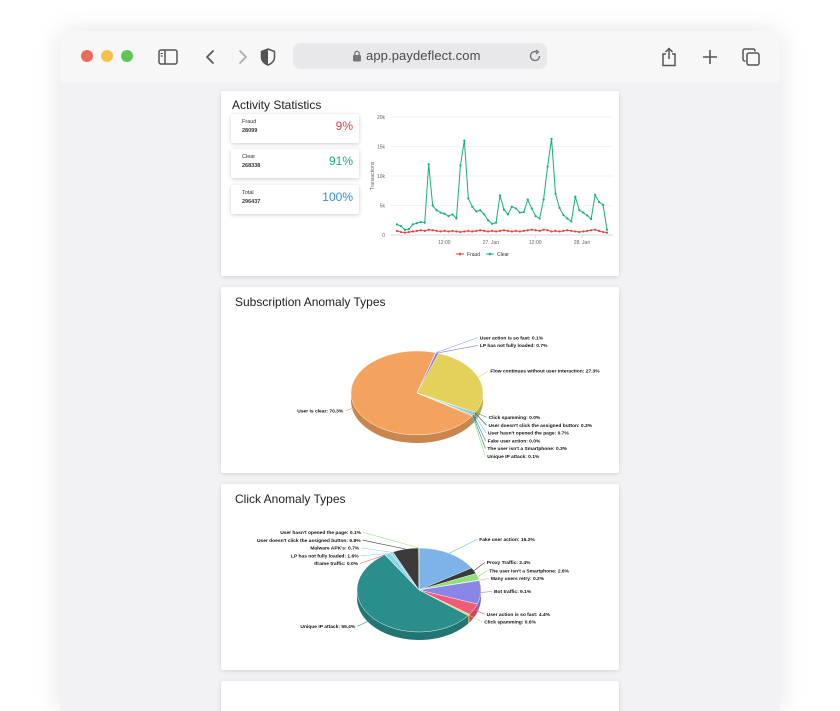  Describe the element at coordinates (341, 161) in the screenshot. I see `stat-percent: 91%` at that location.